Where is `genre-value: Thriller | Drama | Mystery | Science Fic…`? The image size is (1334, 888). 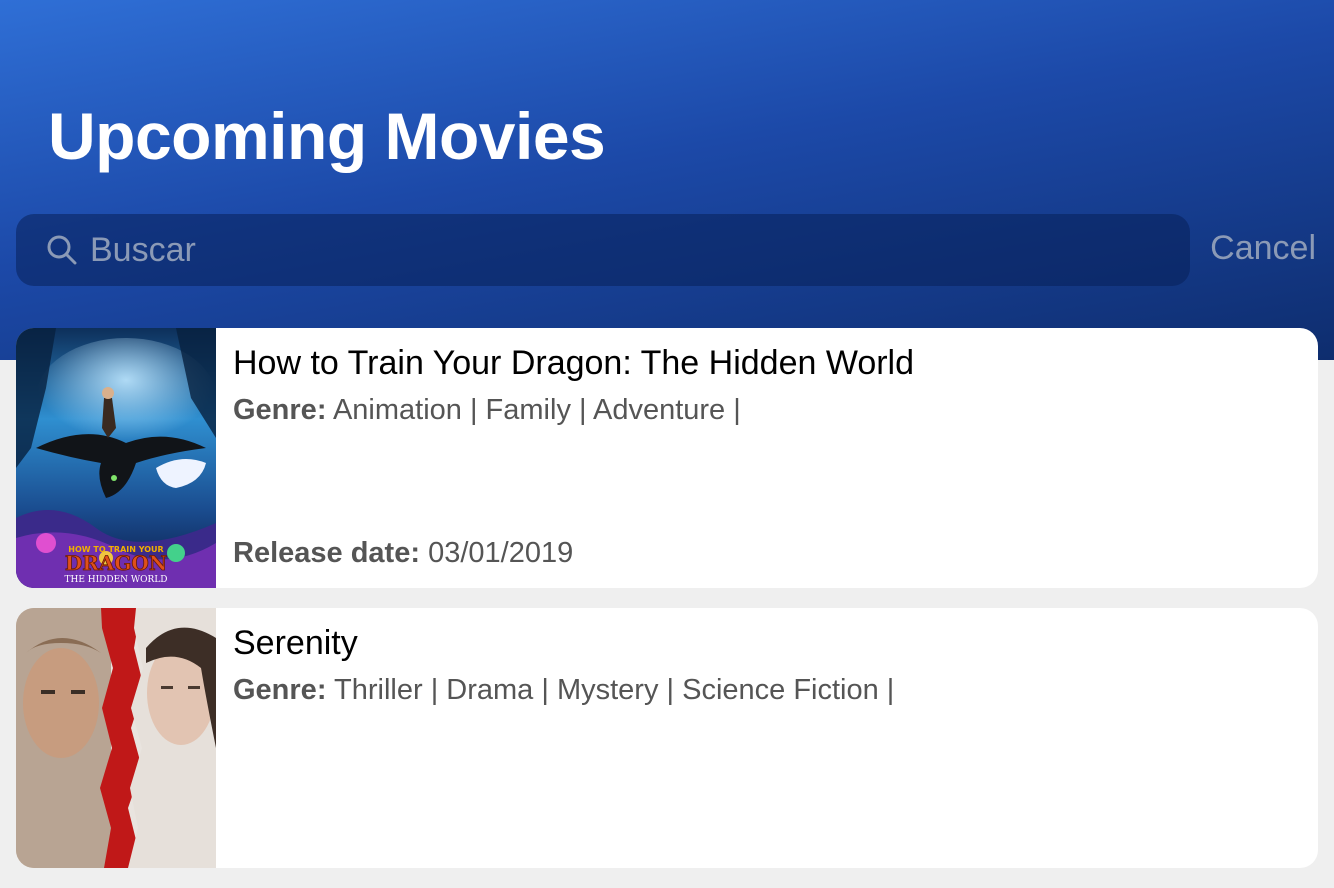 genre-value: Thriller | Drama | Mystery | Science Fic… is located at coordinates (614, 690).